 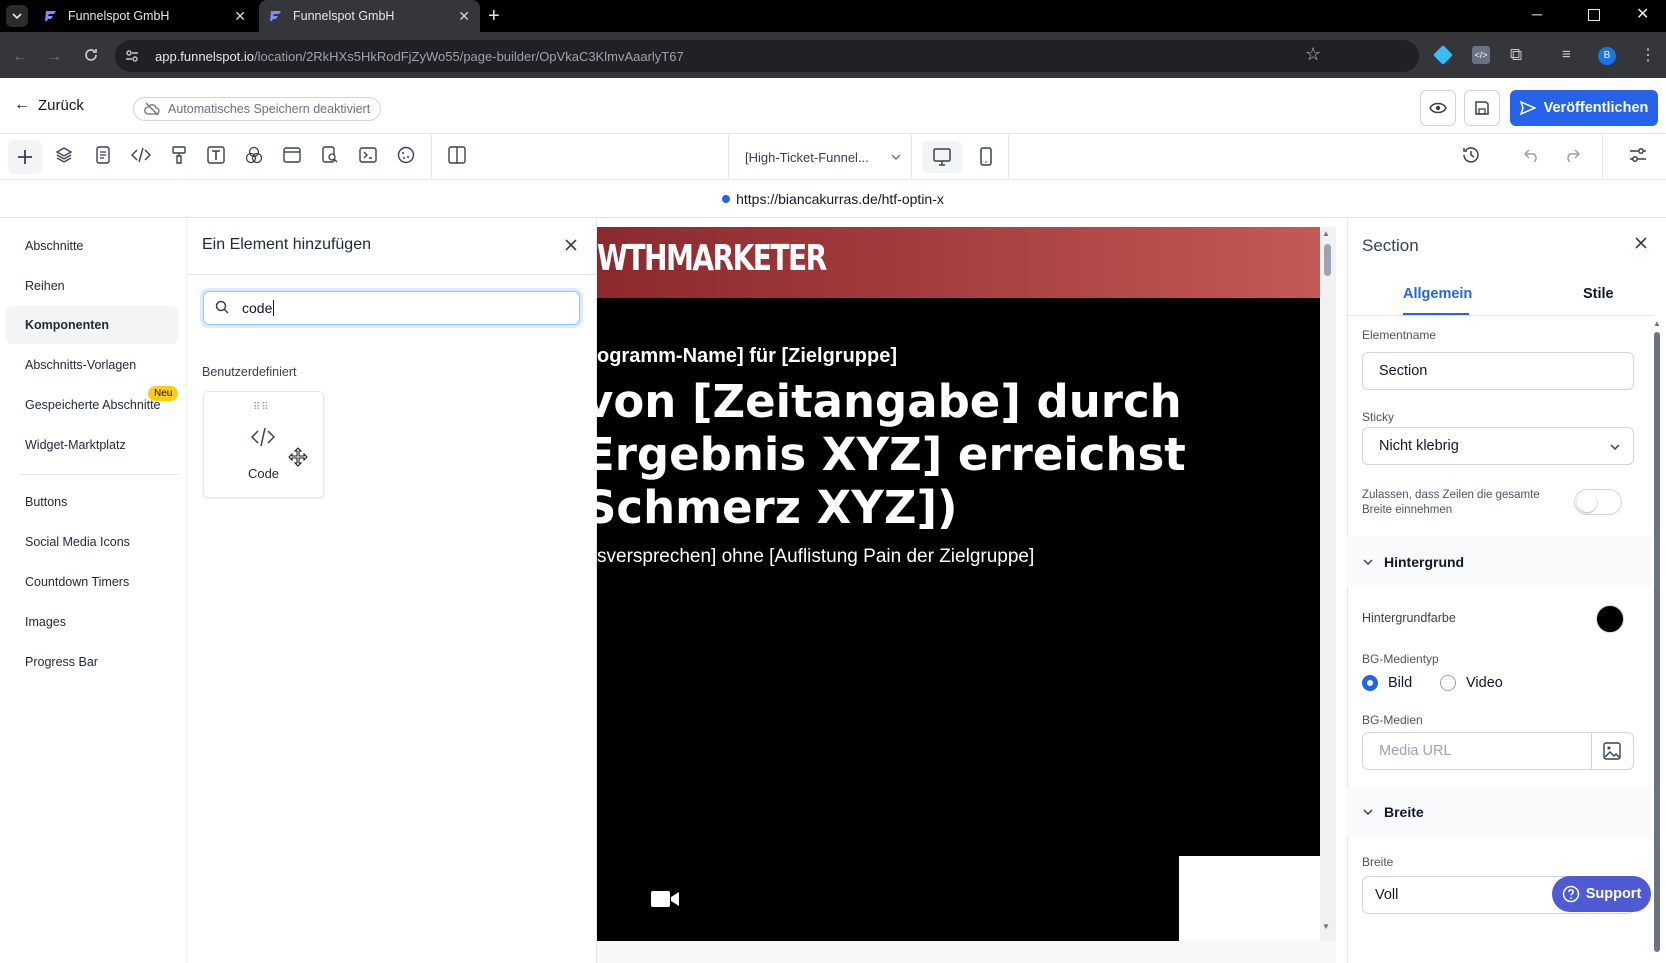 What do you see at coordinates (885, 454) in the screenshot?
I see `canvas-headline-line: Ergebnis XYZ] erreichst` at bounding box center [885, 454].